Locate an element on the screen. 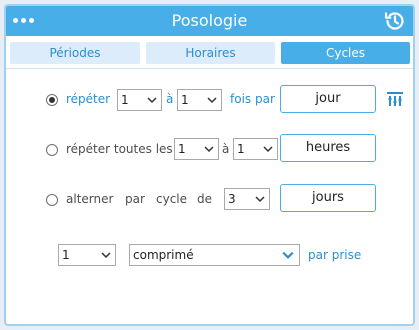  repeat-every-between-label: à is located at coordinates (226, 149).